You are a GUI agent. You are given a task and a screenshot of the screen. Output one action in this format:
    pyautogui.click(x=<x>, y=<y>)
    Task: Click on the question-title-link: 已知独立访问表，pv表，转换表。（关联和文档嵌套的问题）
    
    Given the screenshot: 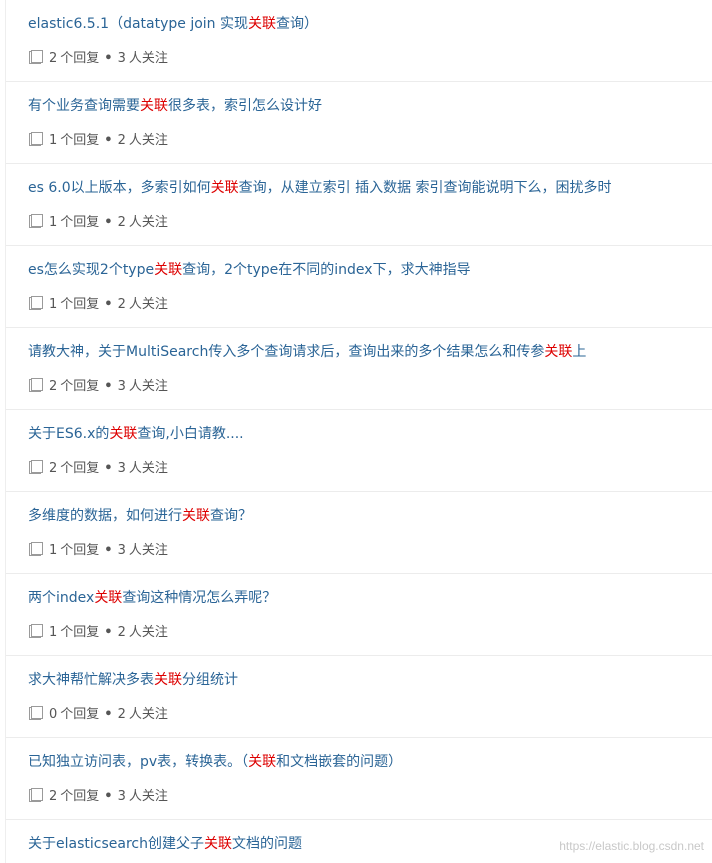 What is the action you would take?
    pyautogui.click(x=215, y=762)
    